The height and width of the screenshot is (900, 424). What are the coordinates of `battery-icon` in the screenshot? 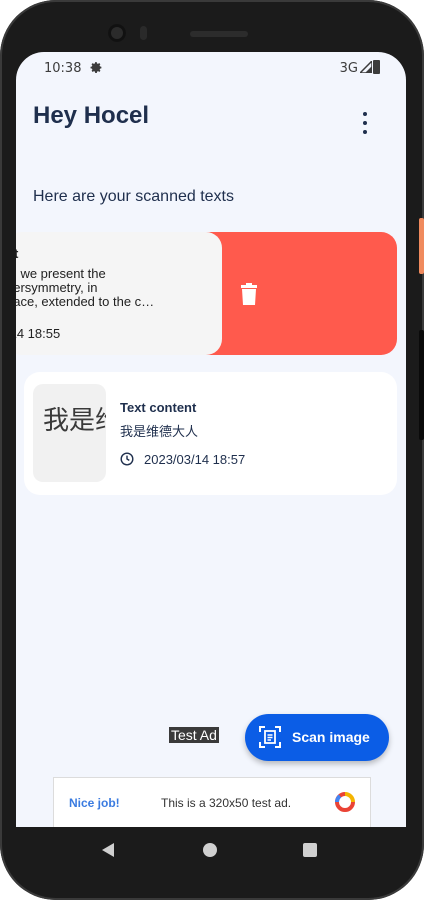 It's located at (376, 67).